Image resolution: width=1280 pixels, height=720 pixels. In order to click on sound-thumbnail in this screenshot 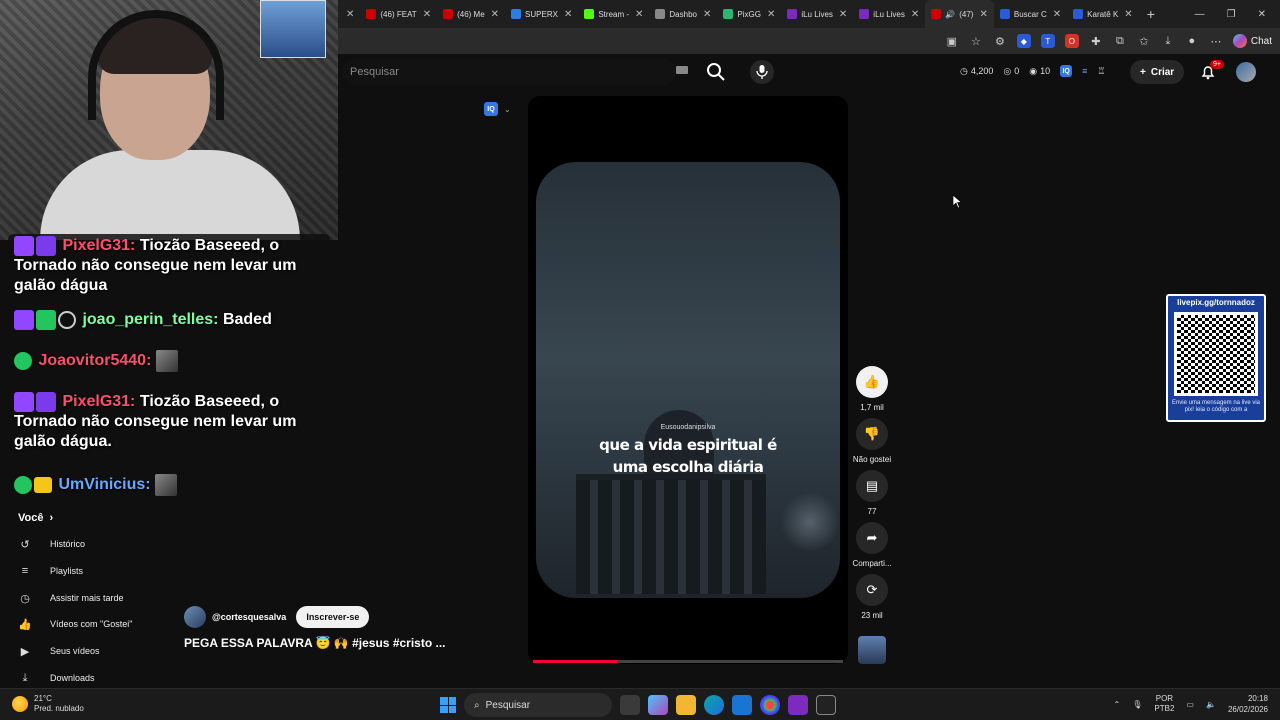, I will do `click(872, 650)`.